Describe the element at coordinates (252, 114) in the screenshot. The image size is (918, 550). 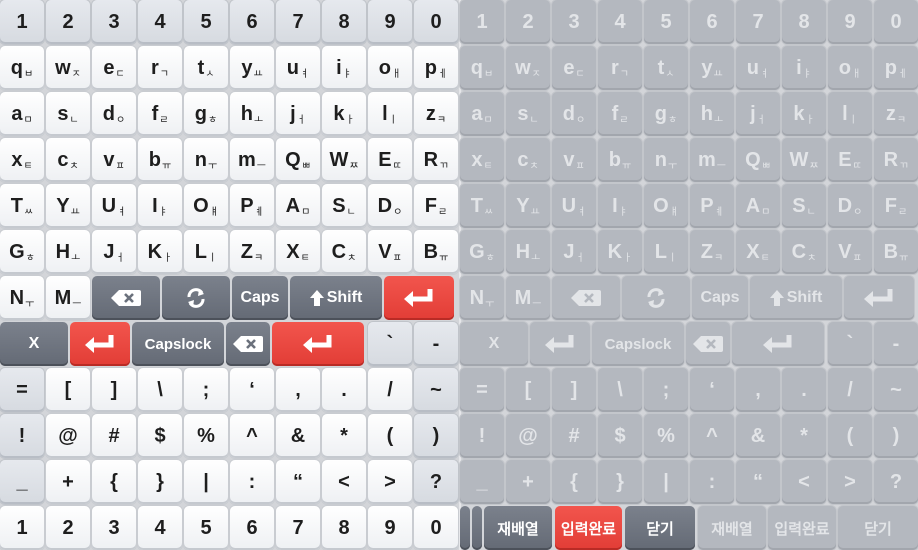
I see `key-h: hㅗ` at that location.